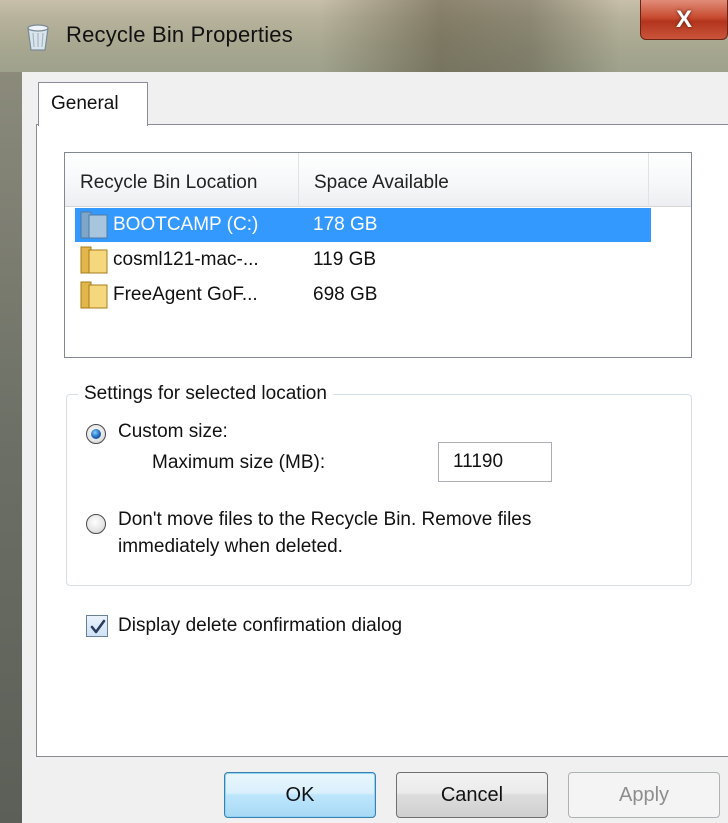 This screenshot has height=823, width=728. I want to click on title-bar-shade, so click(470, 36).